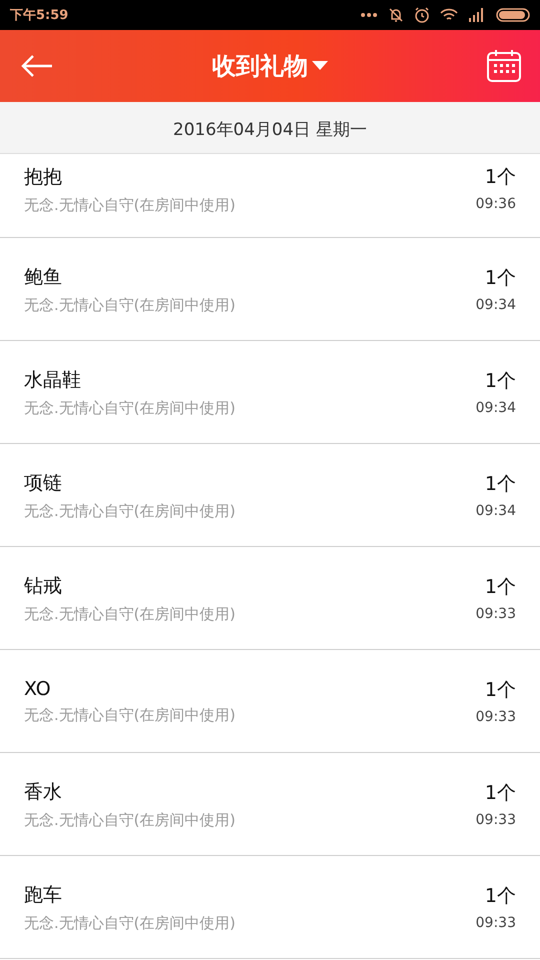 This screenshot has height=960, width=540. I want to click on gift-name: 钻戒, so click(43, 586).